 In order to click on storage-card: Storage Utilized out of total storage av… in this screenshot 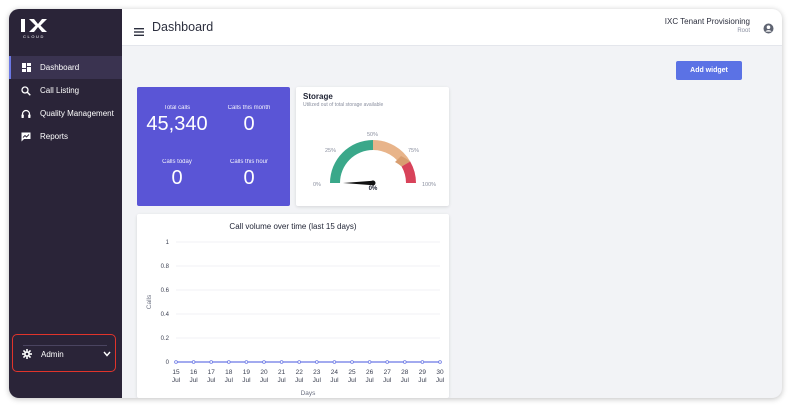, I will do `click(372, 146)`.